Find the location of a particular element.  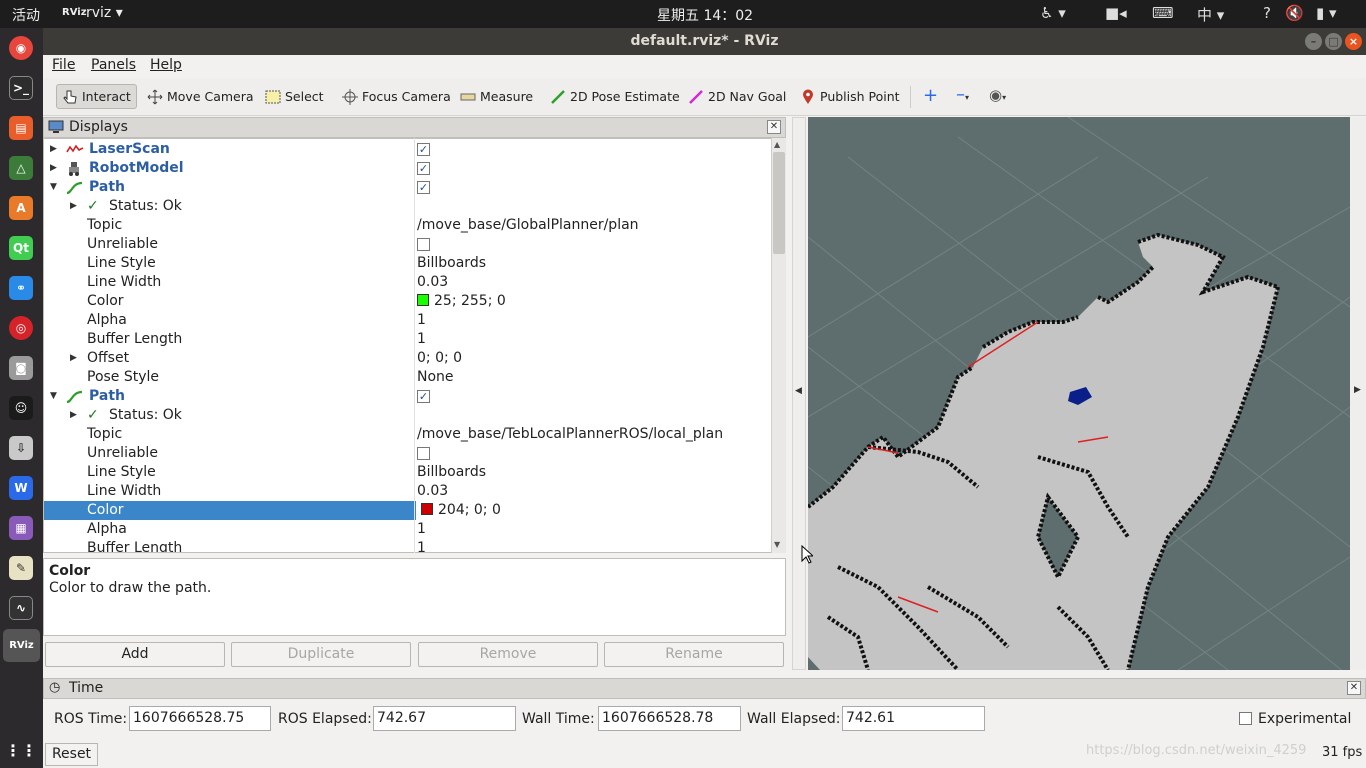

maximize-icon: □ is located at coordinates (1333, 41).